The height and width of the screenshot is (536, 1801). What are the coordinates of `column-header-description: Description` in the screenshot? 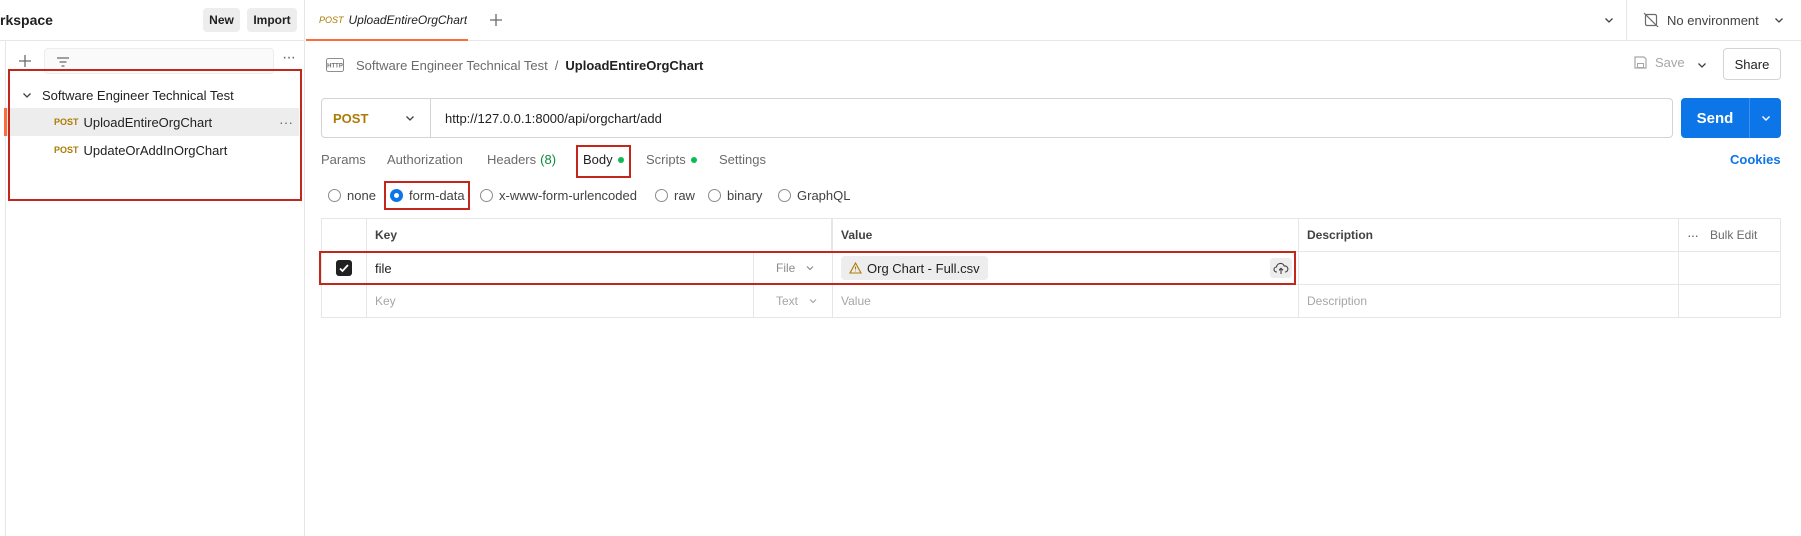 It's located at (1489, 235).